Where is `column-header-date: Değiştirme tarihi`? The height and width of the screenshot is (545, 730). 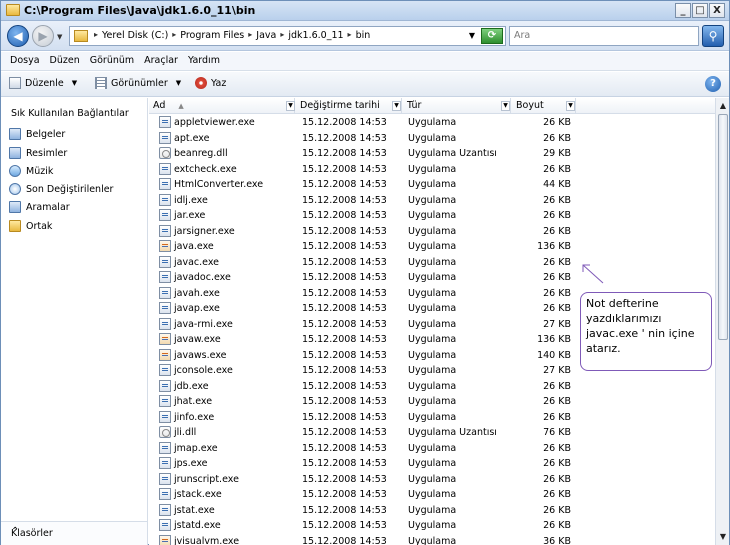 column-header-date: Değiştirme tarihi is located at coordinates (349, 106).